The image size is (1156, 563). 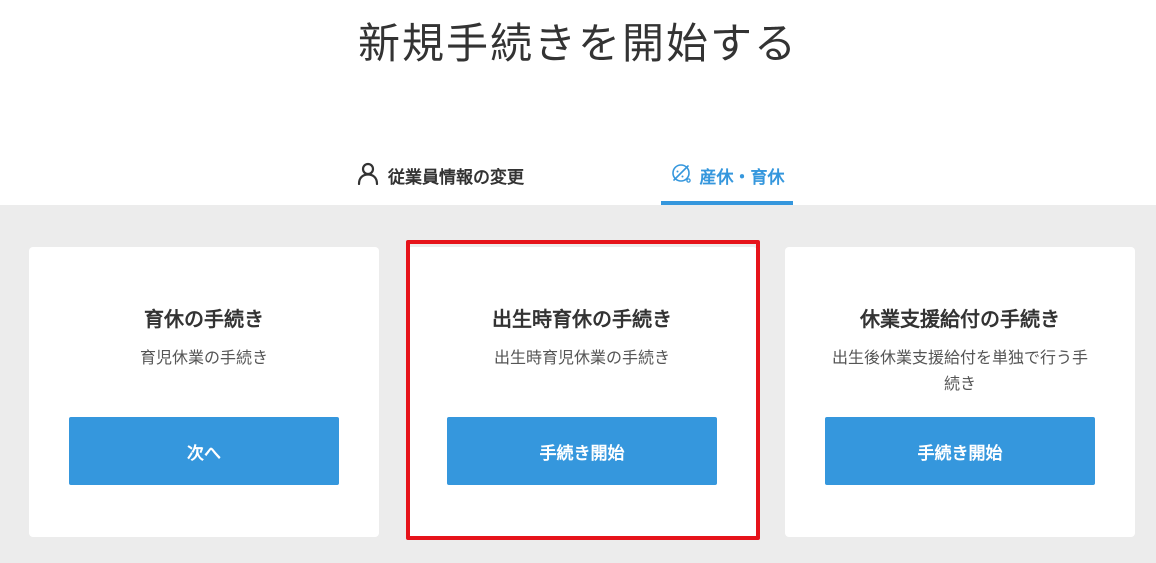 I want to click on tab-employee-info-change: 従業員情報の変更, so click(x=440, y=175).